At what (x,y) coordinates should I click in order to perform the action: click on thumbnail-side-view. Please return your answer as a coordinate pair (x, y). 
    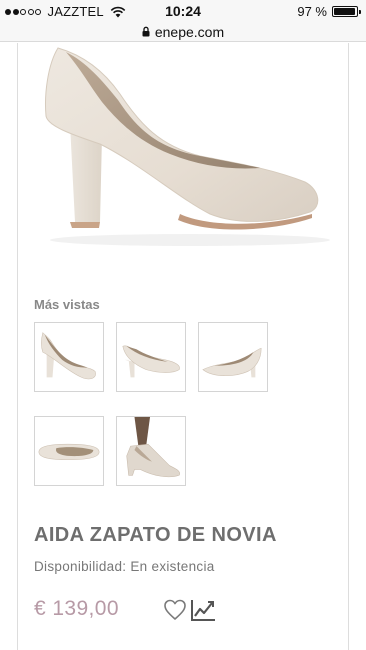
    Looking at the image, I should click on (69, 357).